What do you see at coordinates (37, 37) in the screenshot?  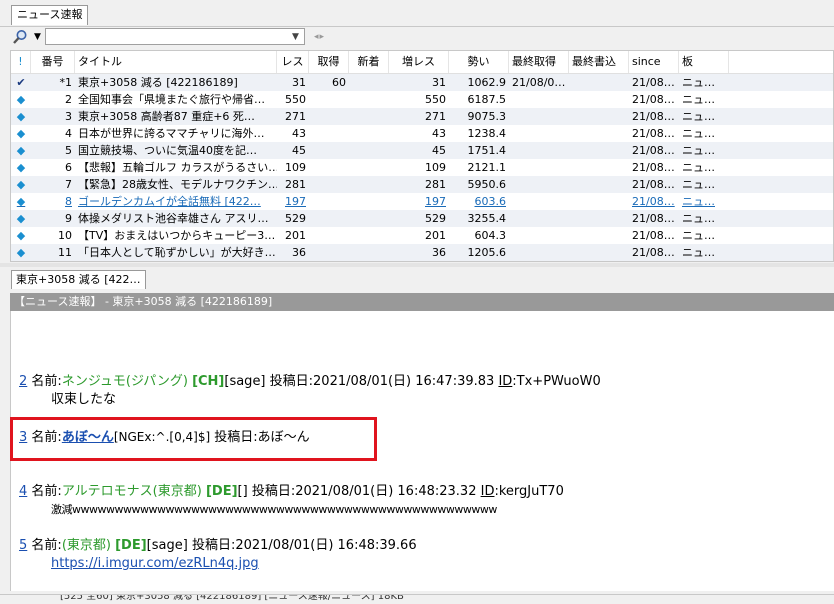 I see `chevron-down-icon: ▼` at bounding box center [37, 37].